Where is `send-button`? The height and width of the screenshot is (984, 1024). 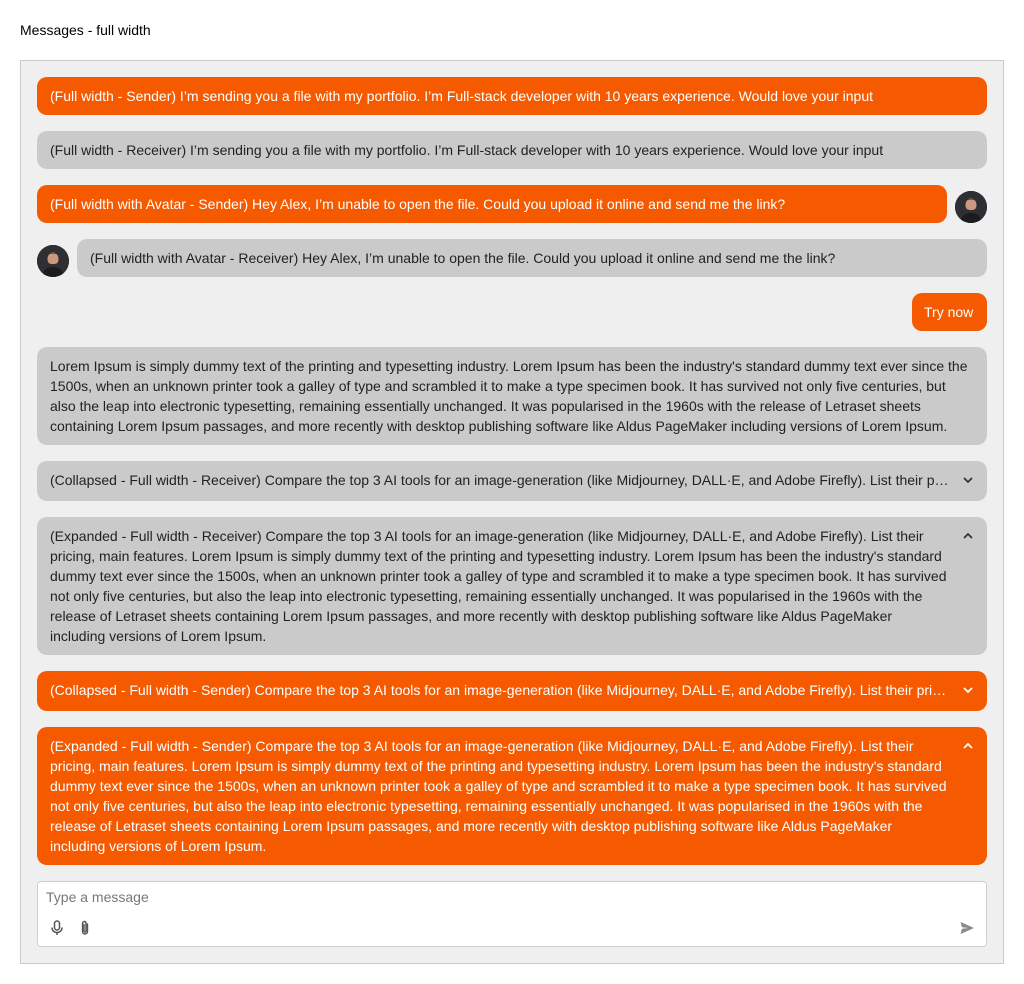 send-button is located at coordinates (967, 928).